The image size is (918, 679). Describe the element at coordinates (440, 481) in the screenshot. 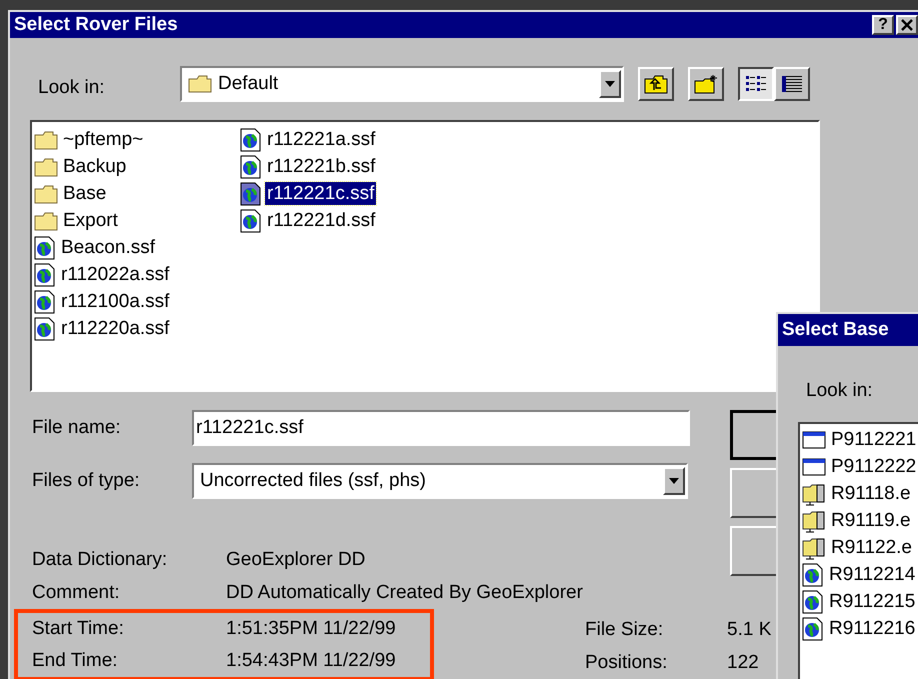

I see `file-type-dropdown: Uncorrected files (ssf, phs)` at that location.